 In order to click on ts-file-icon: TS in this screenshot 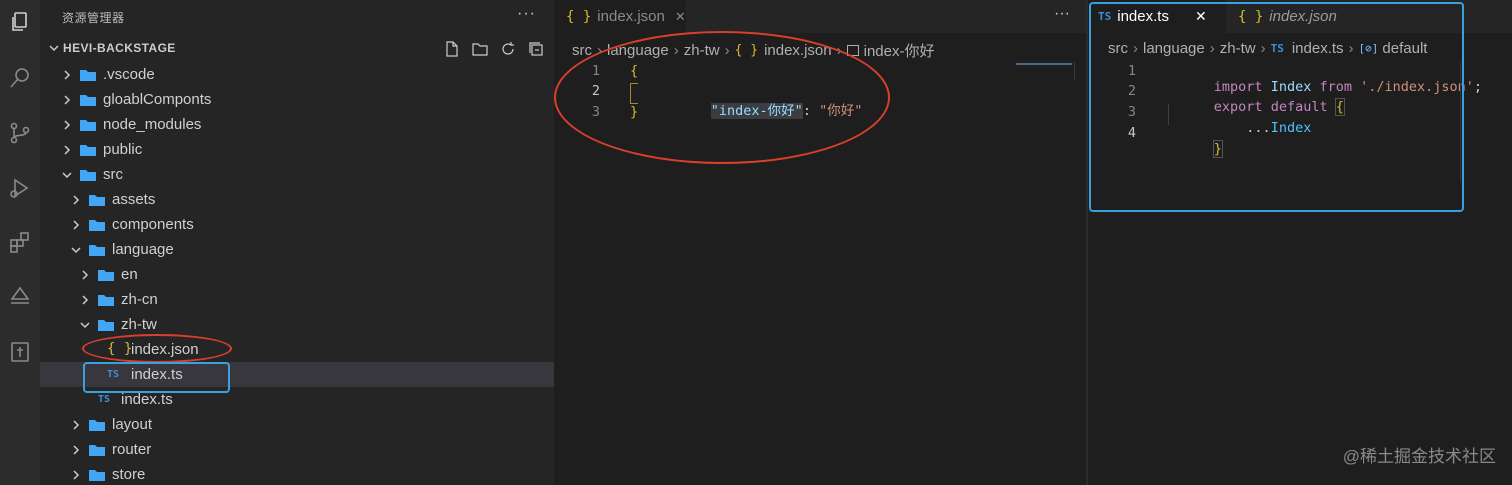, I will do `click(104, 399)`.